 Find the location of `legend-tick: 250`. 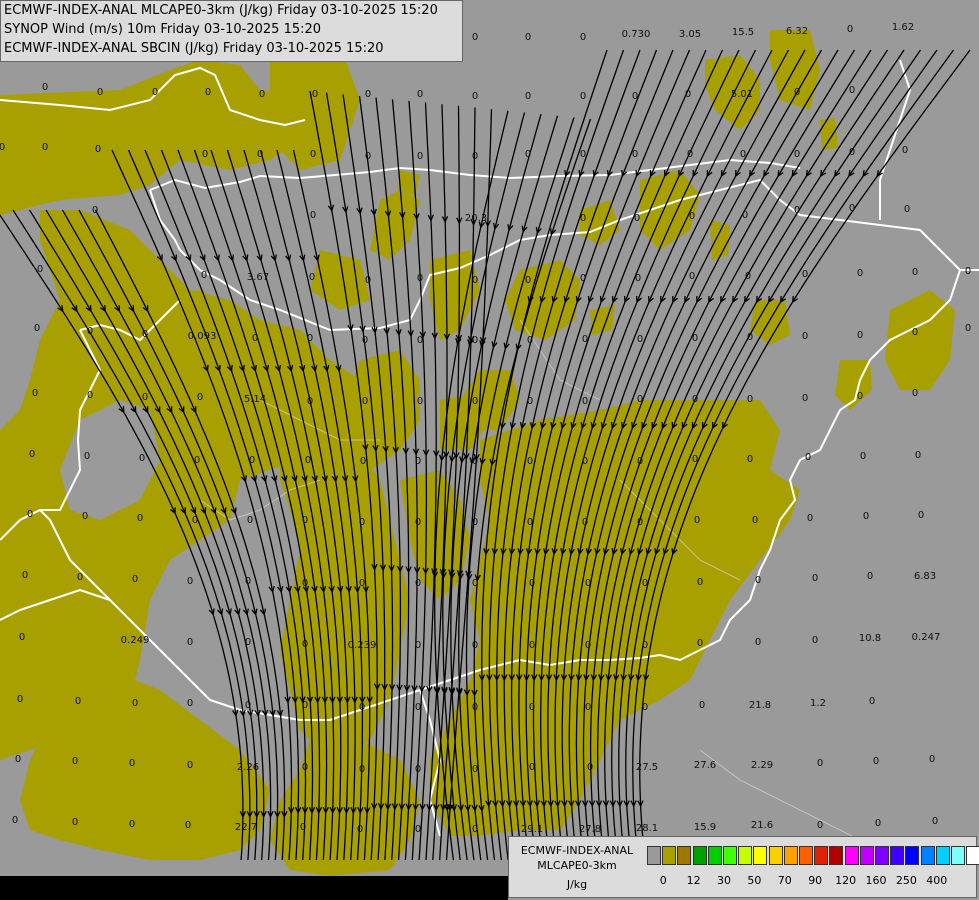

legend-tick: 250 is located at coordinates (906, 880).